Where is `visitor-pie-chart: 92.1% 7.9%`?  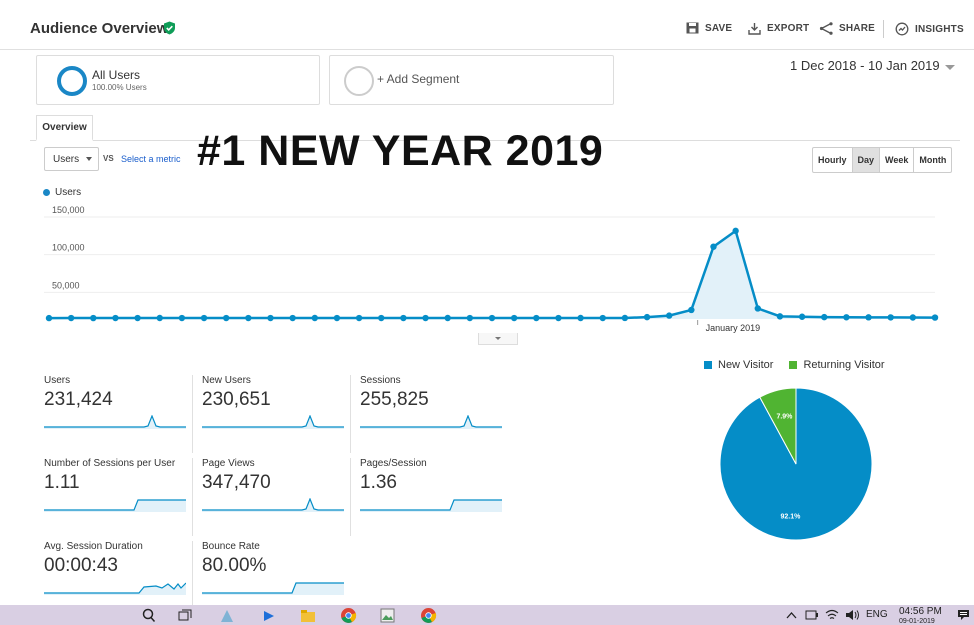 visitor-pie-chart: 92.1% 7.9% is located at coordinates (796, 464).